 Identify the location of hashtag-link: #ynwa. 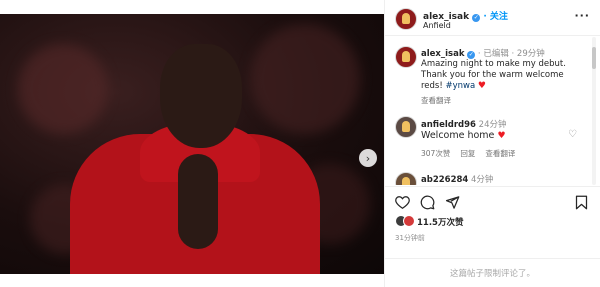
(460, 86).